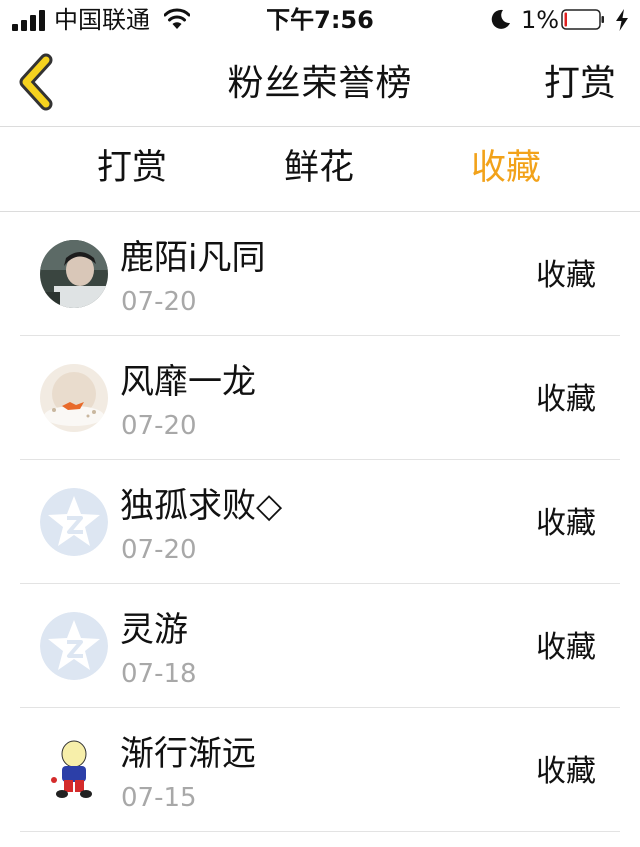  What do you see at coordinates (506, 168) in the screenshot?
I see `tab-favorites: 收藏` at bounding box center [506, 168].